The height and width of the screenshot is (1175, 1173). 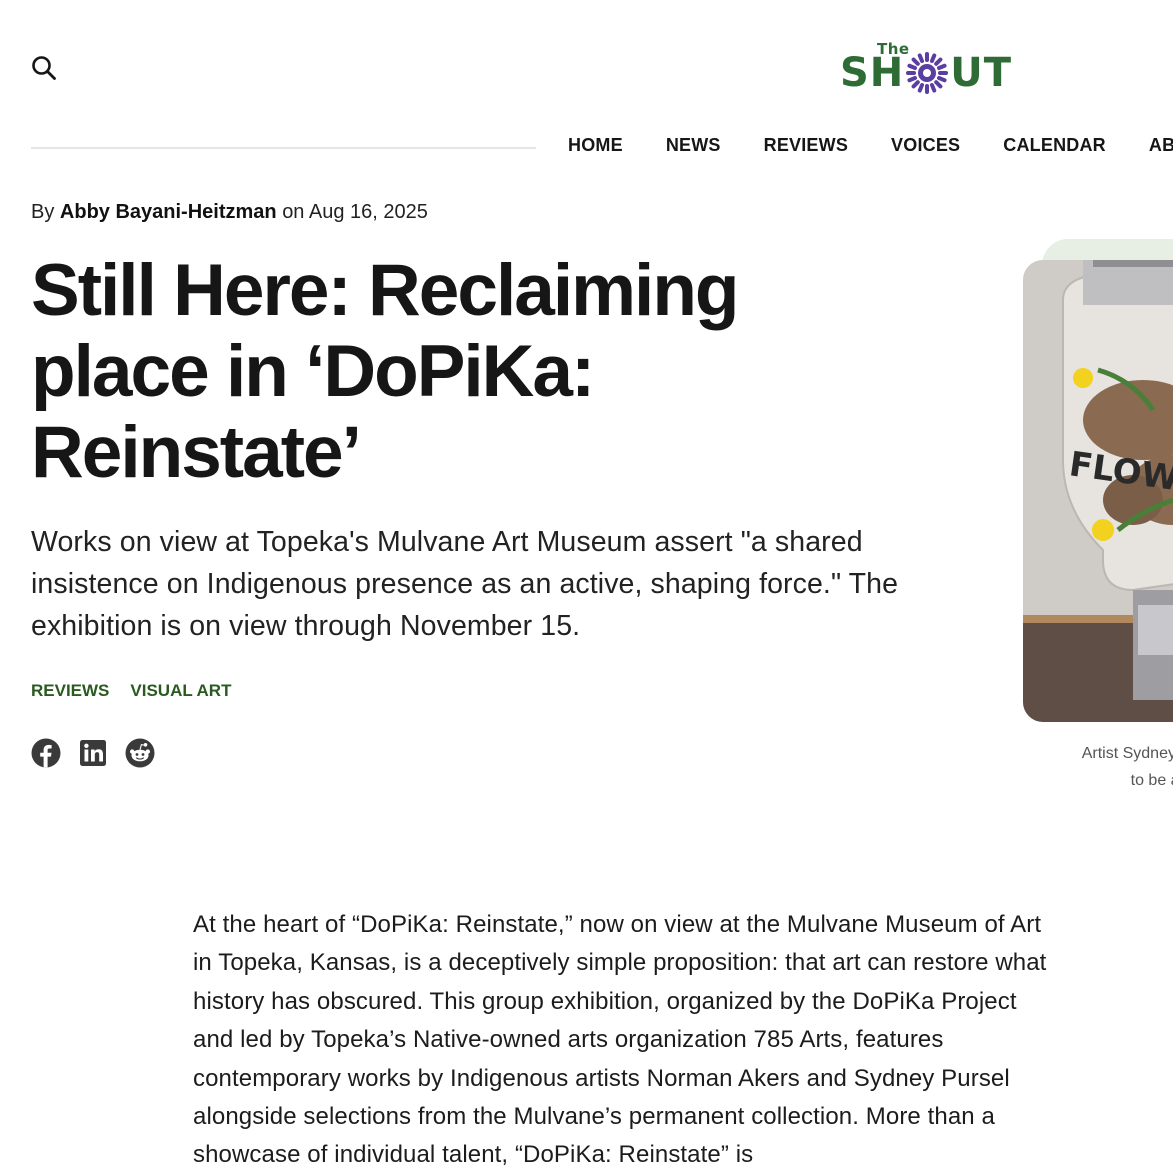 I want to click on share-bar, so click(x=93, y=753).